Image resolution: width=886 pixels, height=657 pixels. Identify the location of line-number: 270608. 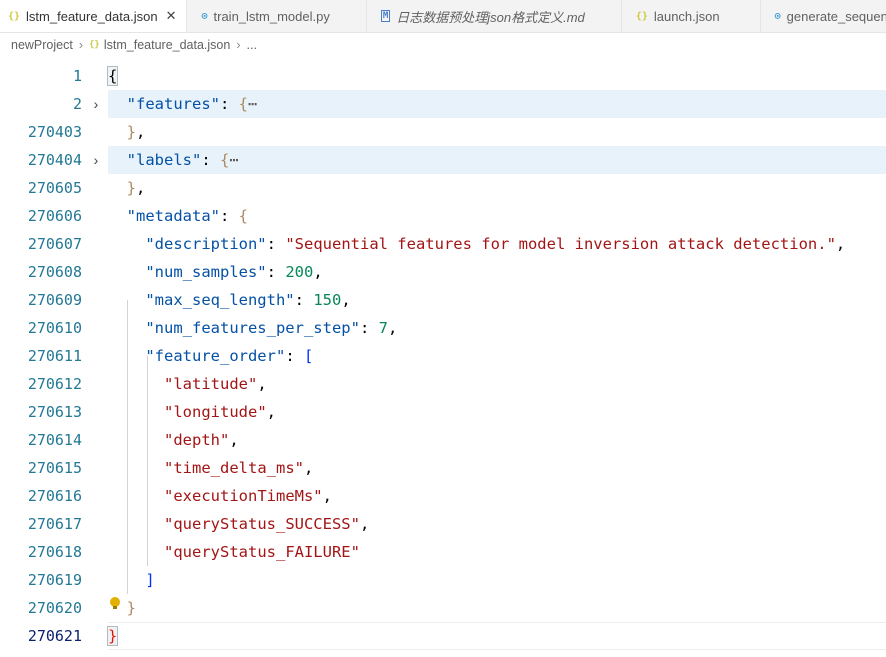
(54, 272).